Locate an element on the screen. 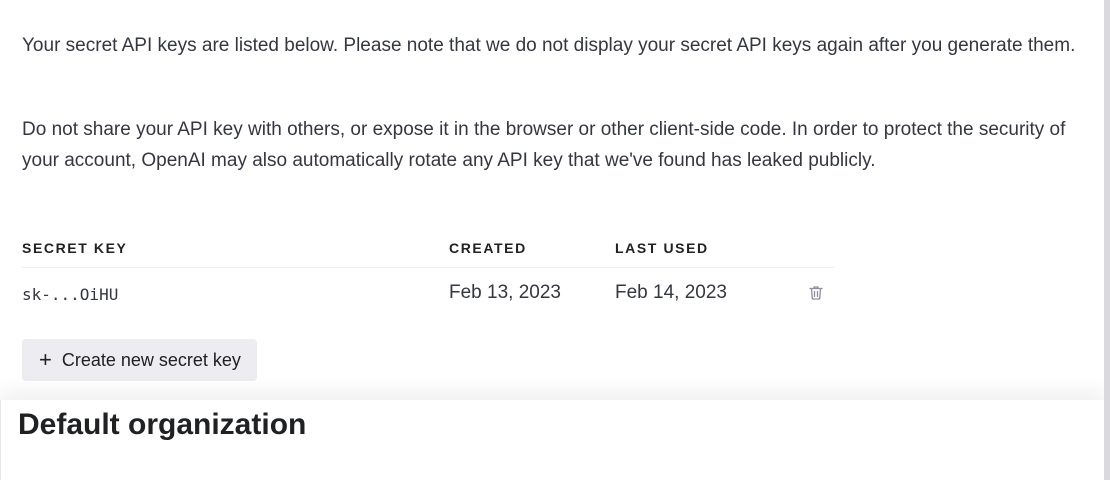  header-last-used: LAST USED is located at coordinates (662, 248).